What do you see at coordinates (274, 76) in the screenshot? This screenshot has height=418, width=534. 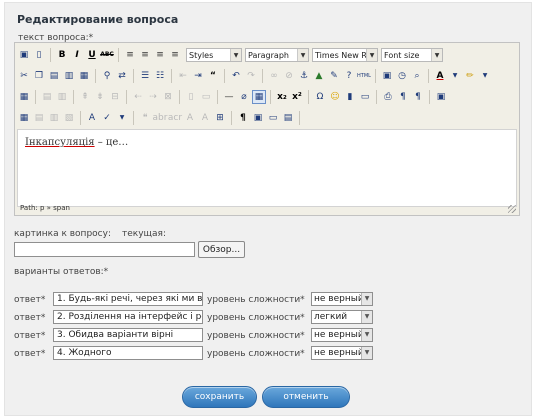 I see `link-icon: ∞` at bounding box center [274, 76].